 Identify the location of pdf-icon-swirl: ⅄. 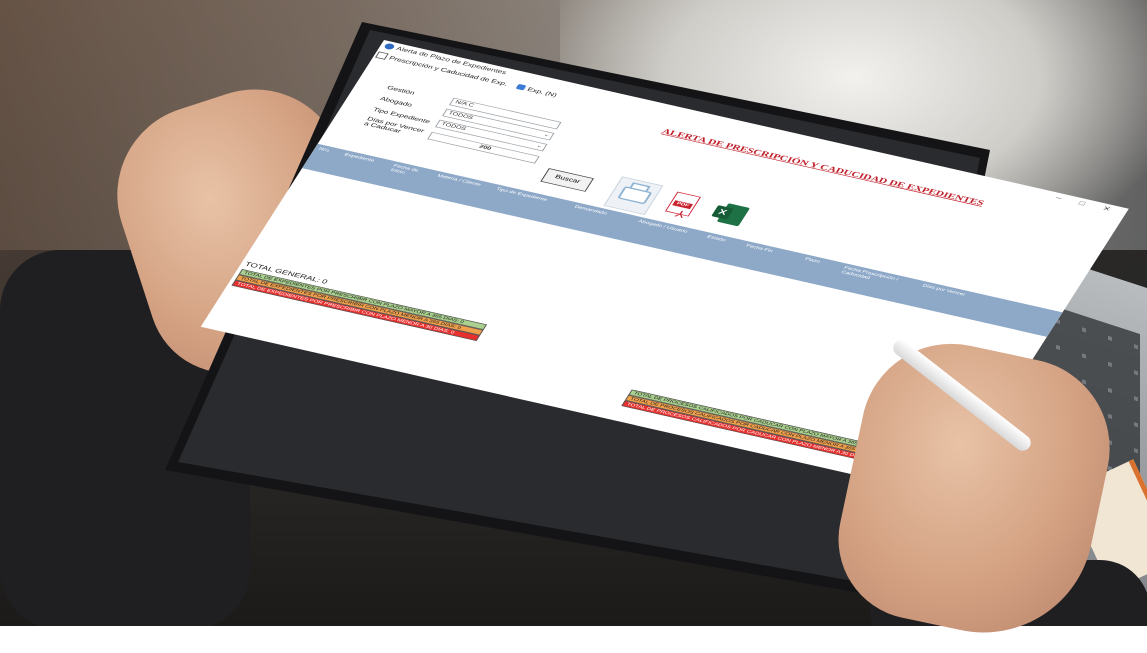
(680, 214).